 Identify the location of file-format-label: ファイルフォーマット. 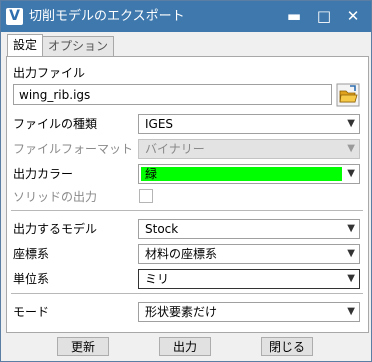
(73, 149).